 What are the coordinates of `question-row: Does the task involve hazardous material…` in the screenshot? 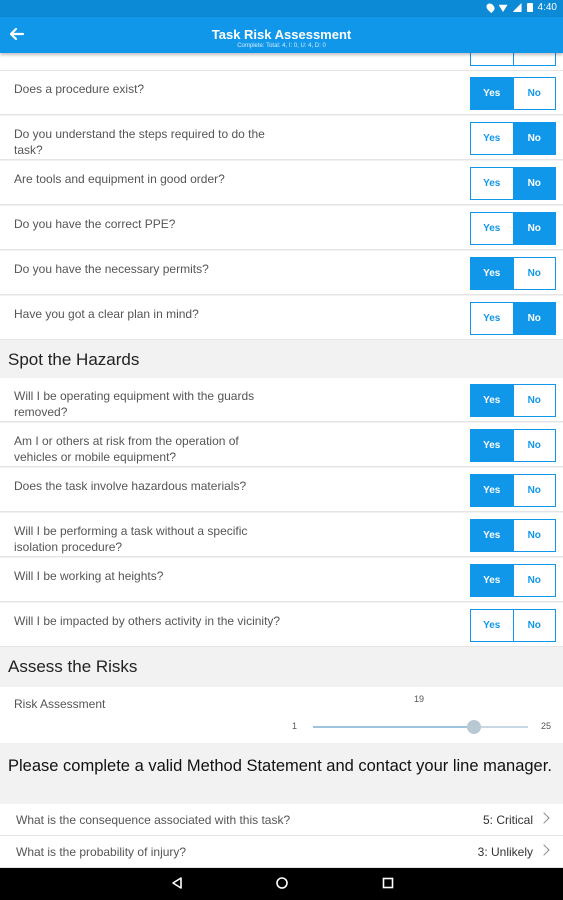 It's located at (281, 490).